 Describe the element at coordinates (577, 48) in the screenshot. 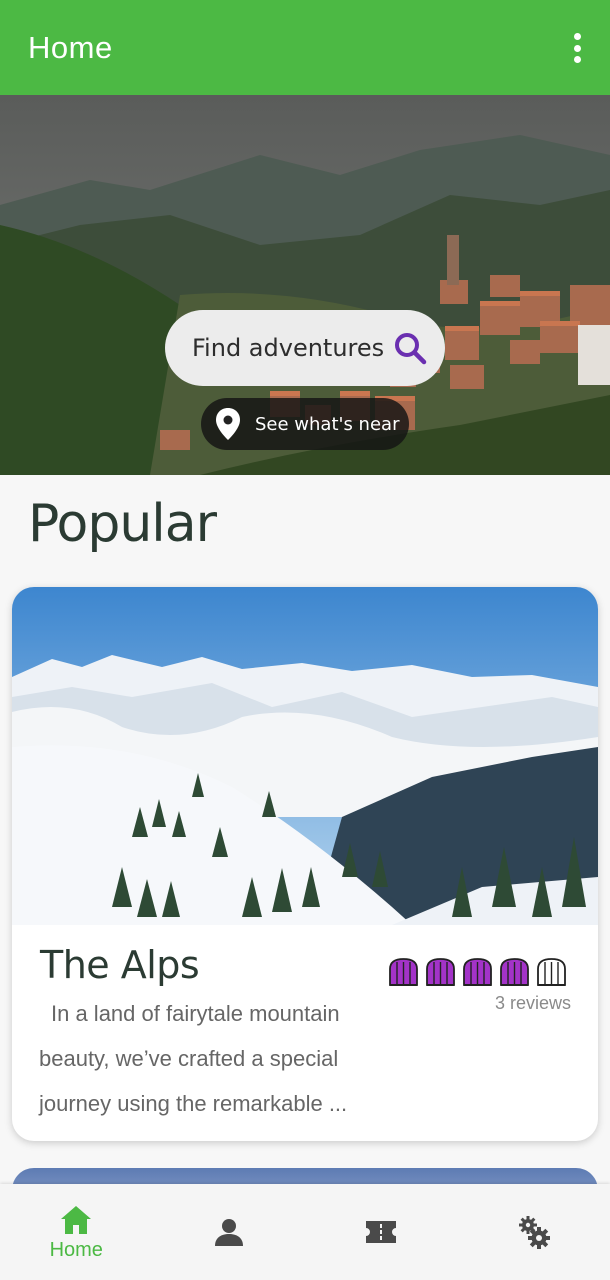

I see `more-options-icon` at that location.